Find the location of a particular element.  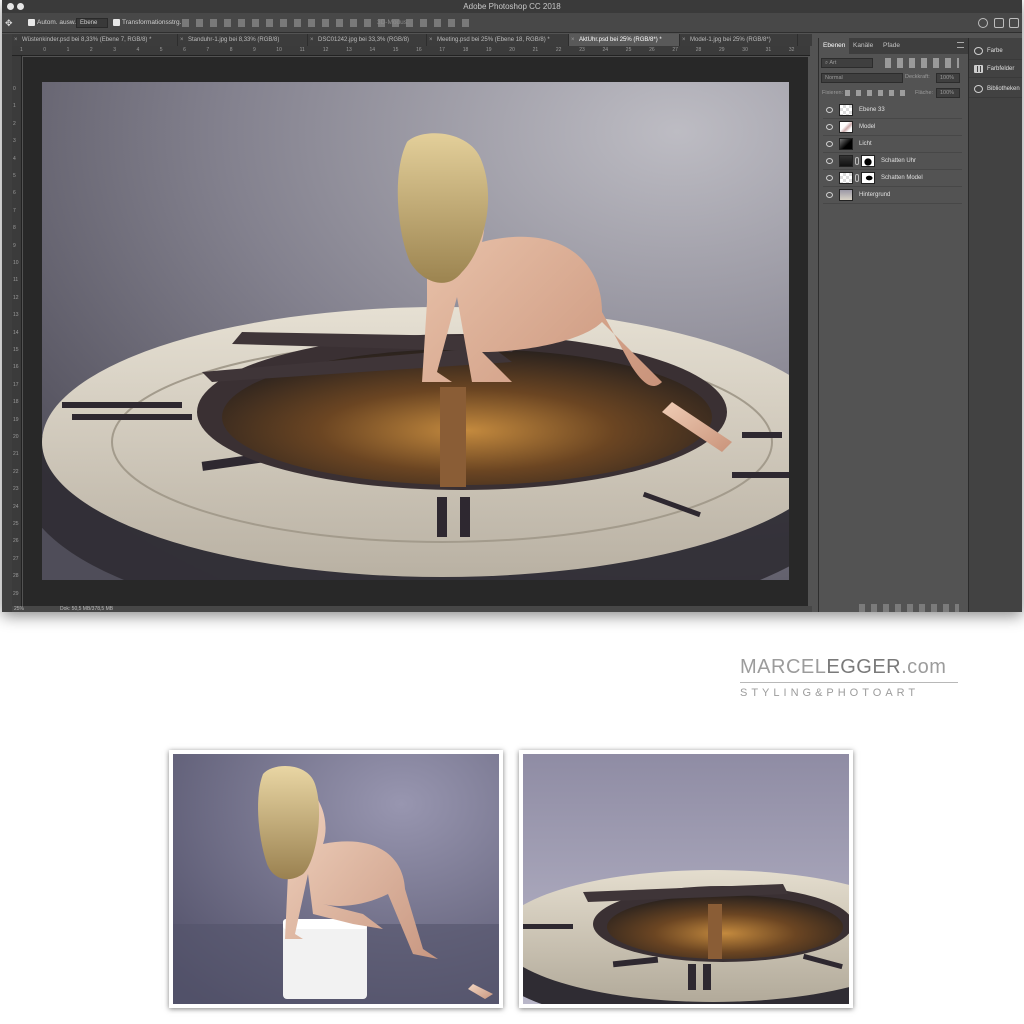

tab-dsc01242: × DSC01242.jpg bei 33,3% (RGB/8) is located at coordinates (367, 40).